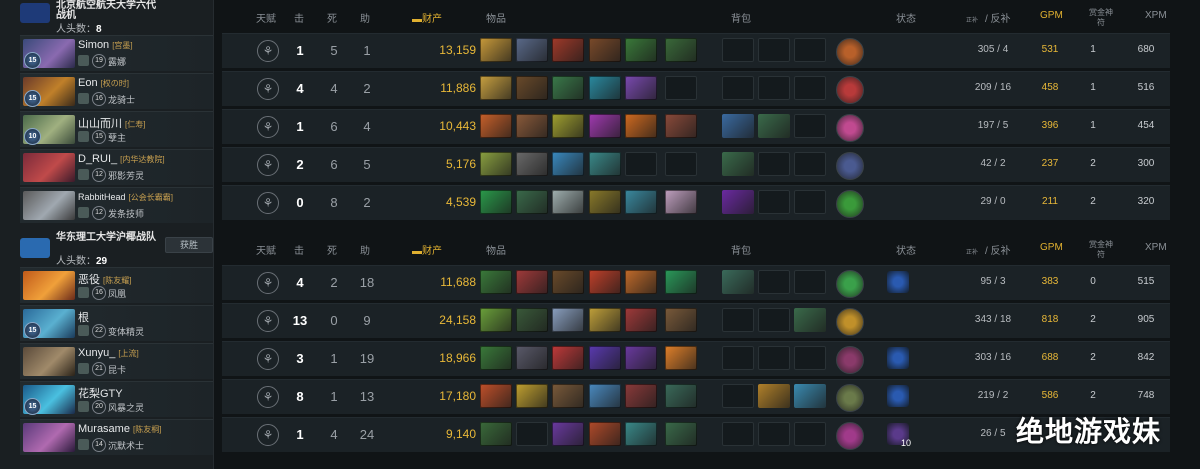 The width and height of the screenshot is (1200, 469). Describe the element at coordinates (116, 205) in the screenshot. I see `player-card: RabbitHead [公会长霸霸] 12 发条技师` at that location.